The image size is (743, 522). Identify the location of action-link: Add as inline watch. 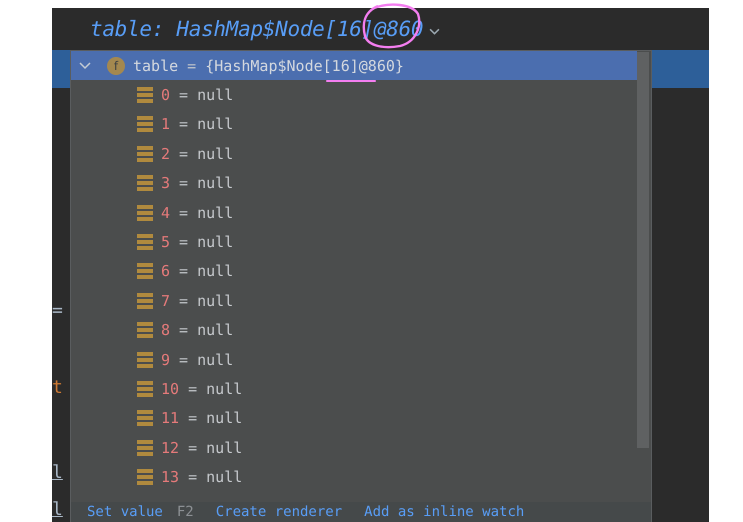
(444, 512).